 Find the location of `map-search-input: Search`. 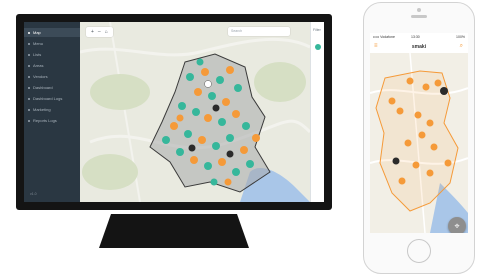

map-search-input: Search is located at coordinates (259, 31).